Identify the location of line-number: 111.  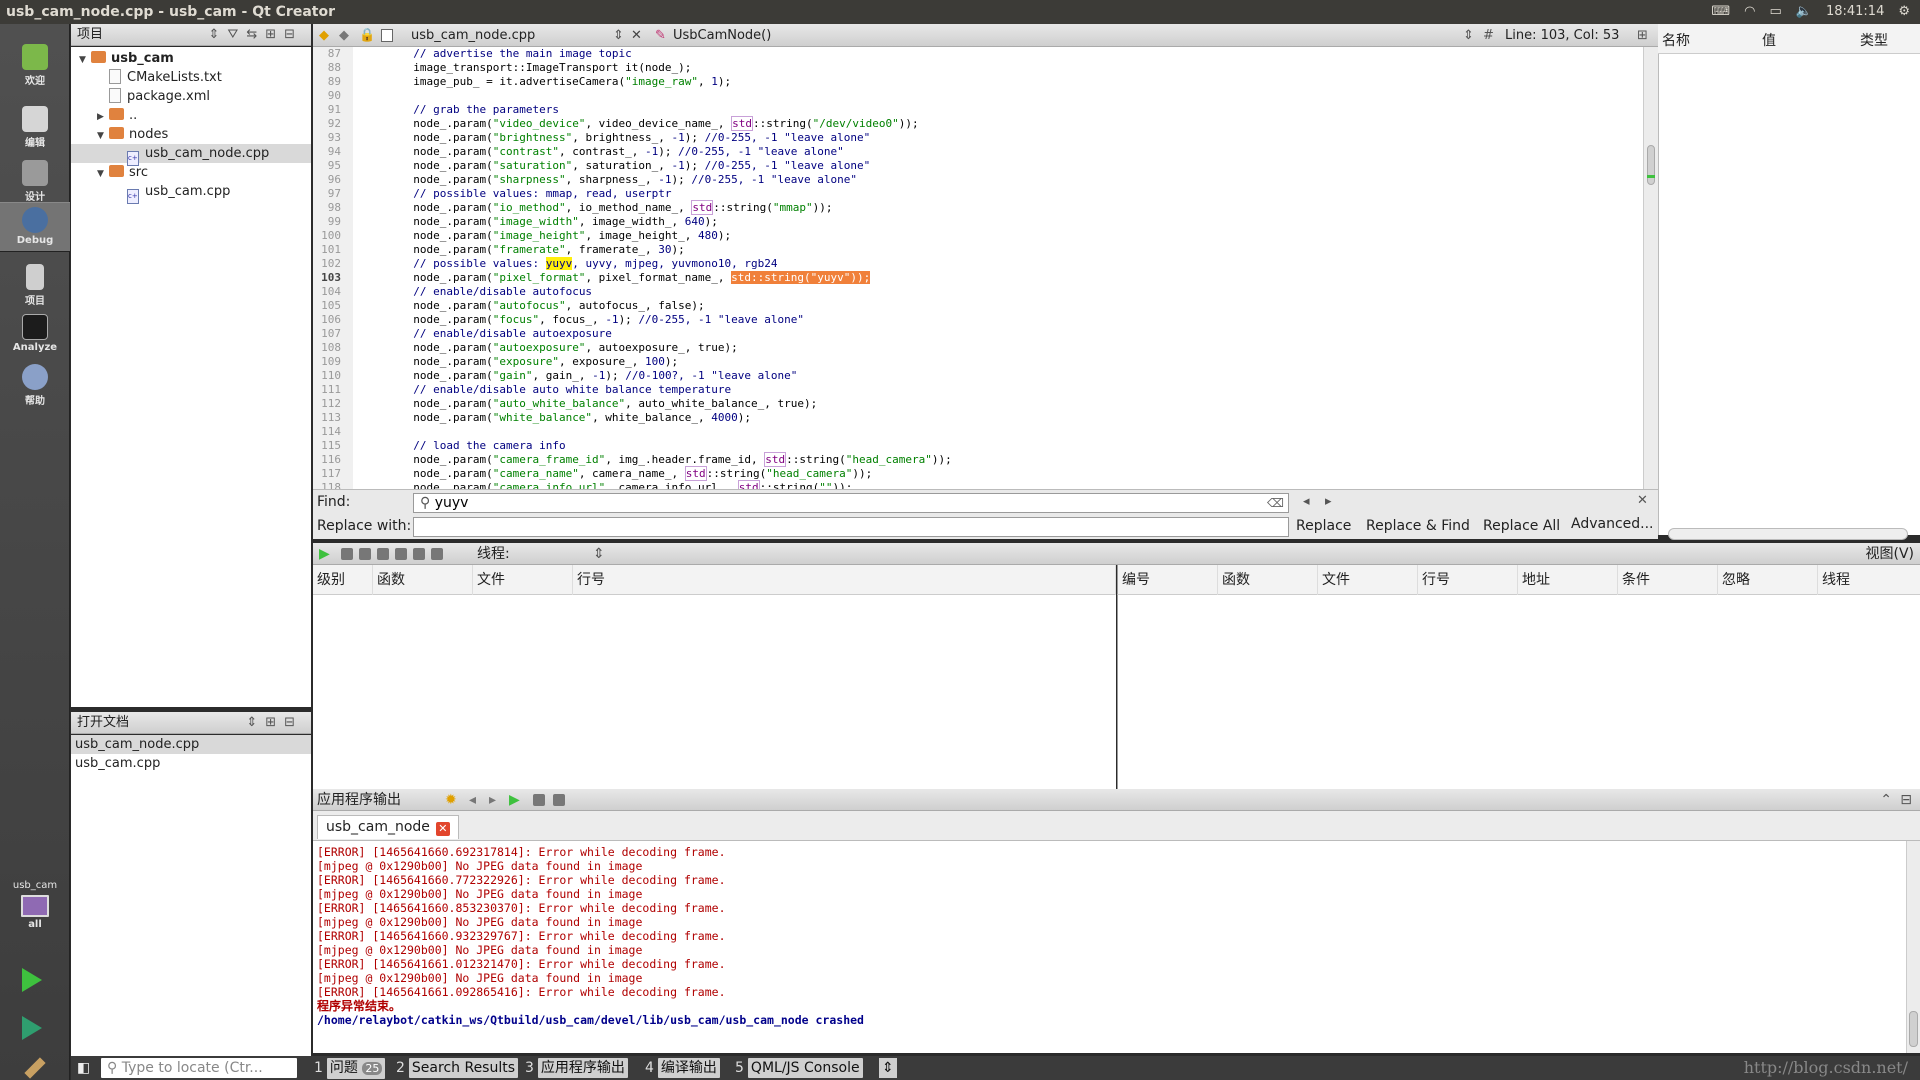
(333, 390).